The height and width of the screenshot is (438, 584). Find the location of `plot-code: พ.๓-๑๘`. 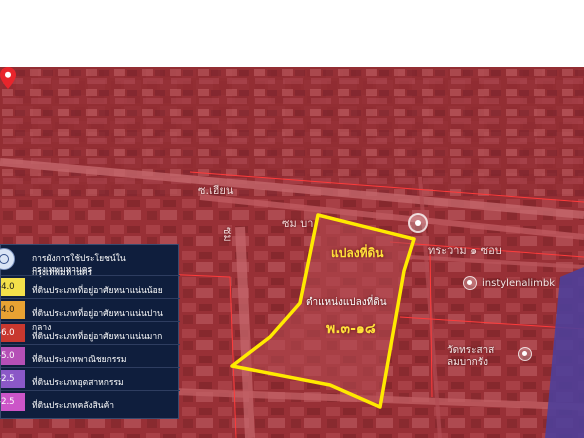

plot-code: พ.๓-๑๘ is located at coordinates (351, 329).